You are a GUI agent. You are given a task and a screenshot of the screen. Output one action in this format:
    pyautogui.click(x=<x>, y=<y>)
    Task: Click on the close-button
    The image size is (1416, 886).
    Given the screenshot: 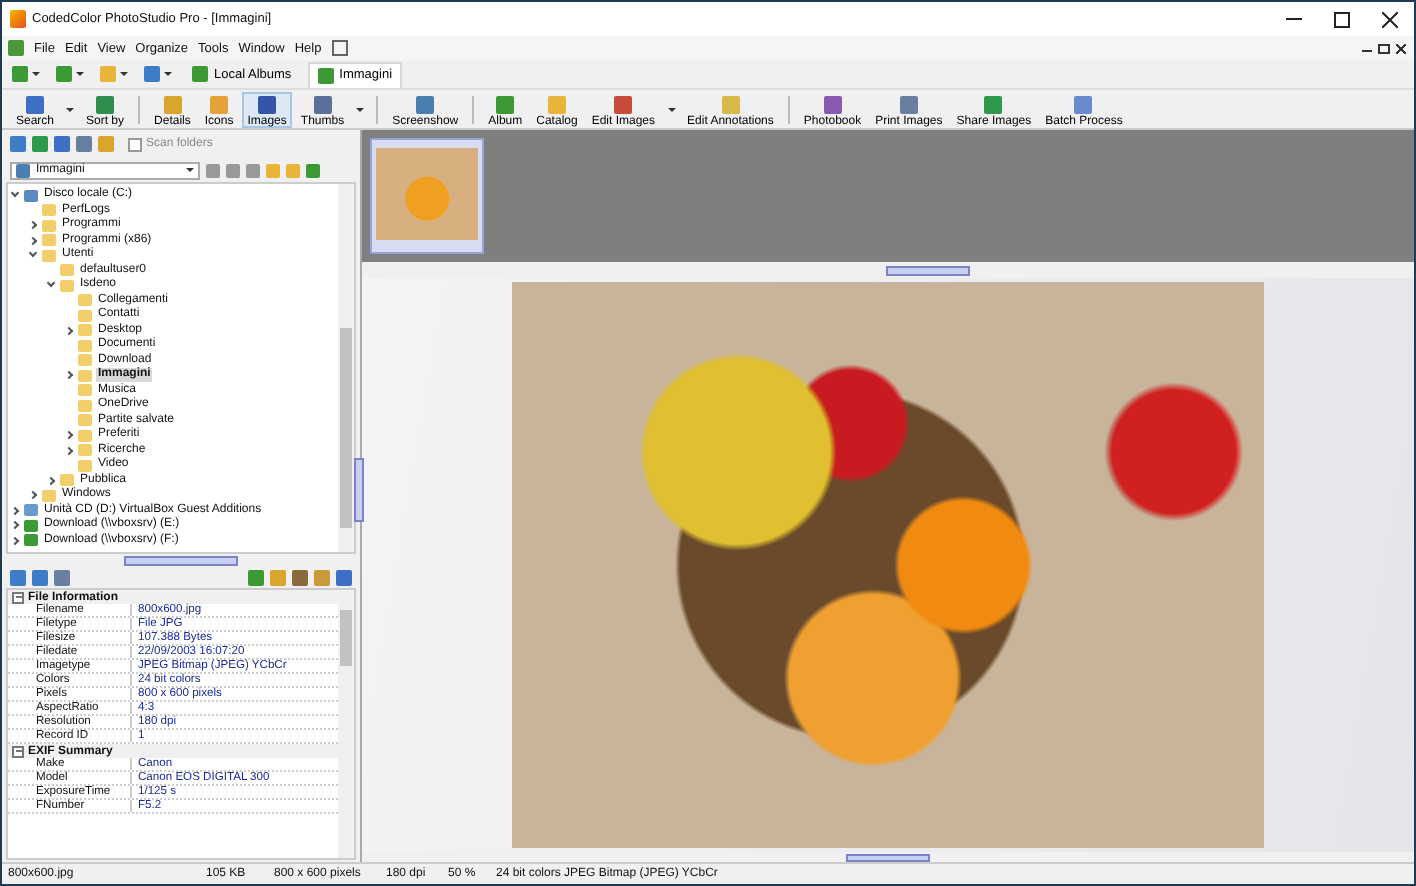 What is the action you would take?
    pyautogui.click(x=1401, y=48)
    